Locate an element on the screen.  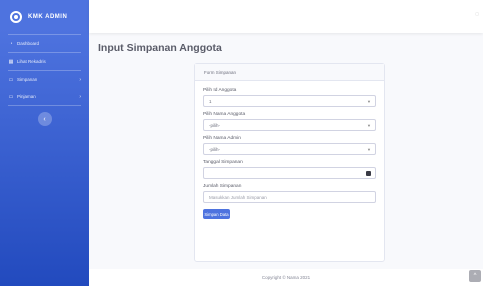
sidebar-brand: KMK ADMIN is located at coordinates (44, 17).